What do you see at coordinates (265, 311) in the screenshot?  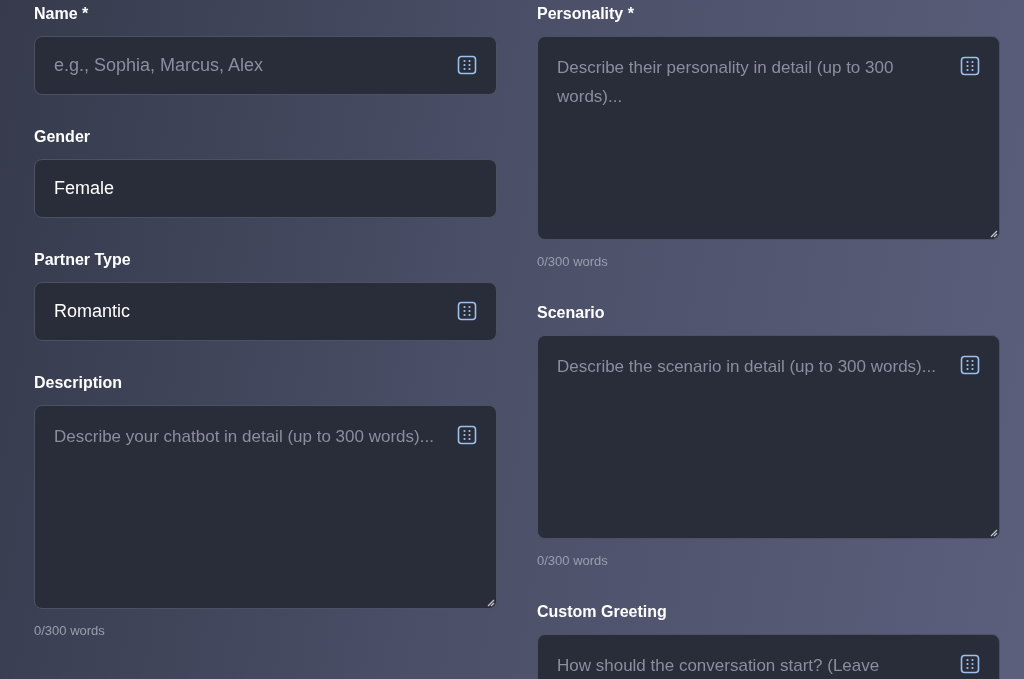 I see `input-field: Romantic` at bounding box center [265, 311].